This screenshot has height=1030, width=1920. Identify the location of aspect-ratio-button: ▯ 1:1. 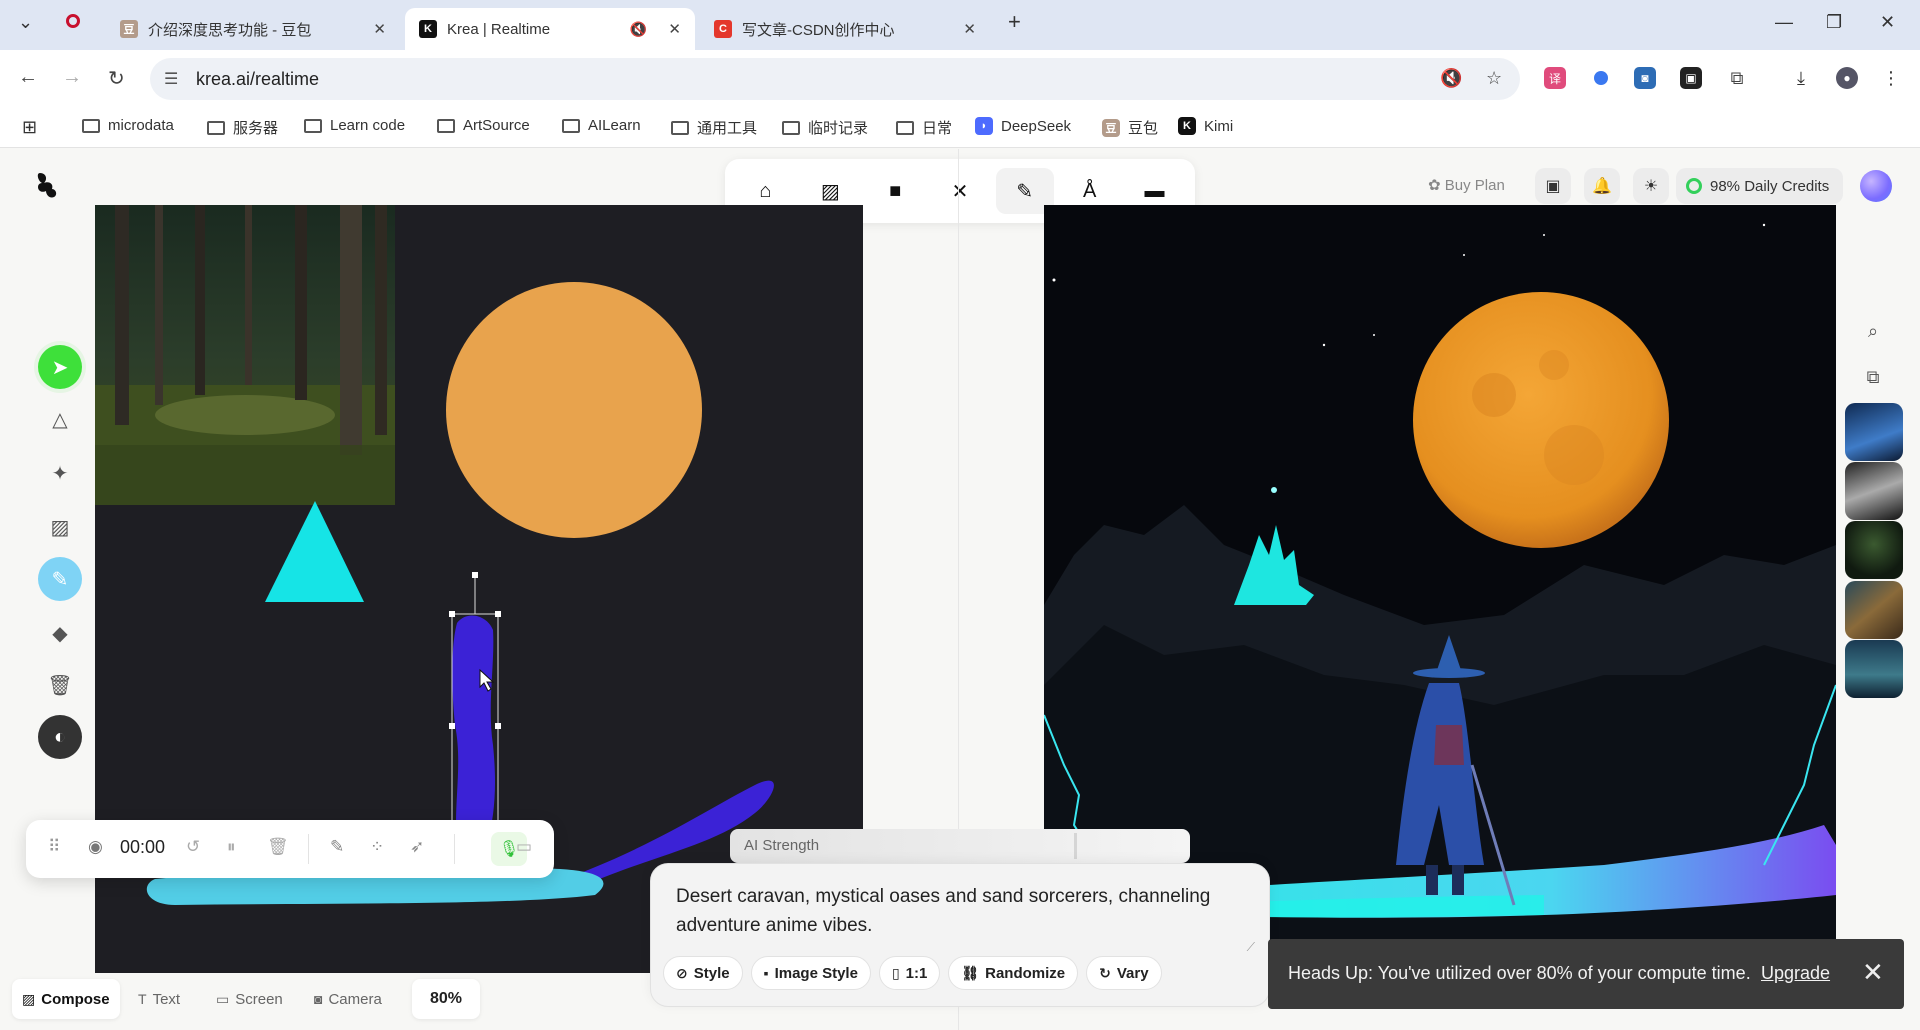
(909, 973).